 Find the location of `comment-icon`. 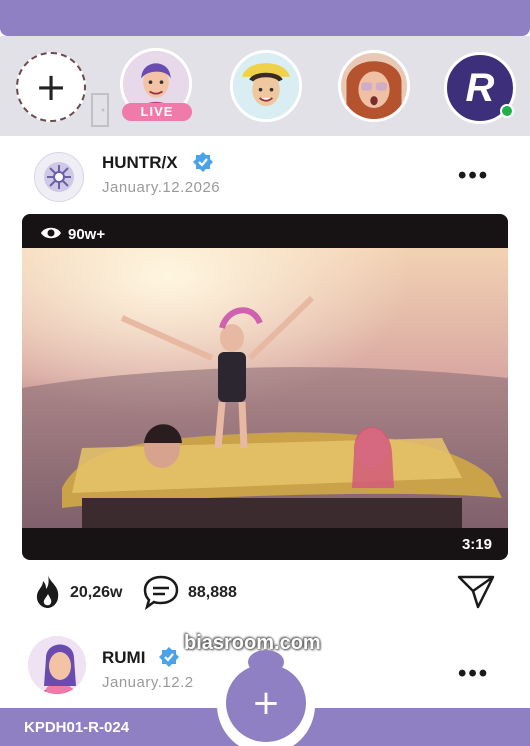

comment-icon is located at coordinates (161, 592).